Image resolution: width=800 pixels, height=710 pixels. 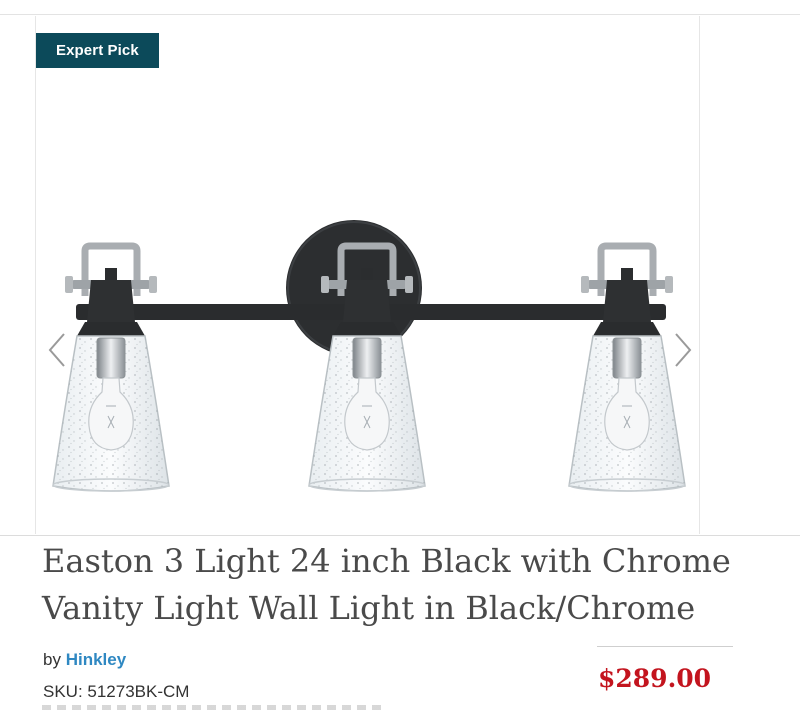 I want to click on by-label: by, so click(x=52, y=659).